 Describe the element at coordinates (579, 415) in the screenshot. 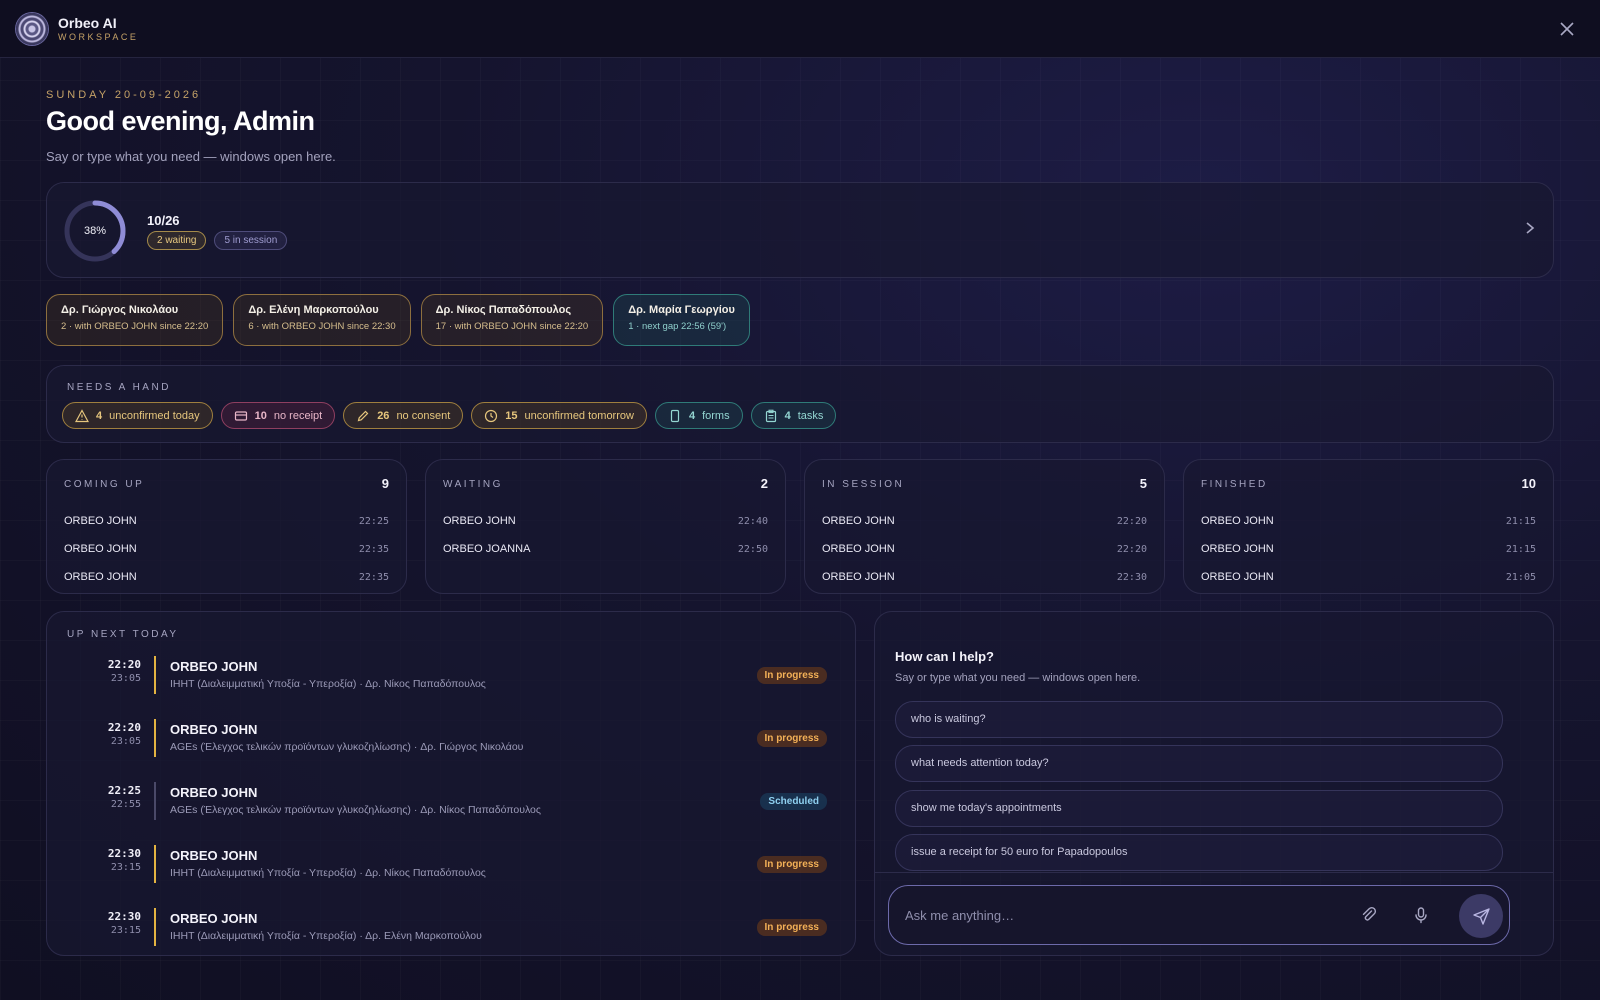

I see `chip-label: unconfirmed tomorrow` at that location.